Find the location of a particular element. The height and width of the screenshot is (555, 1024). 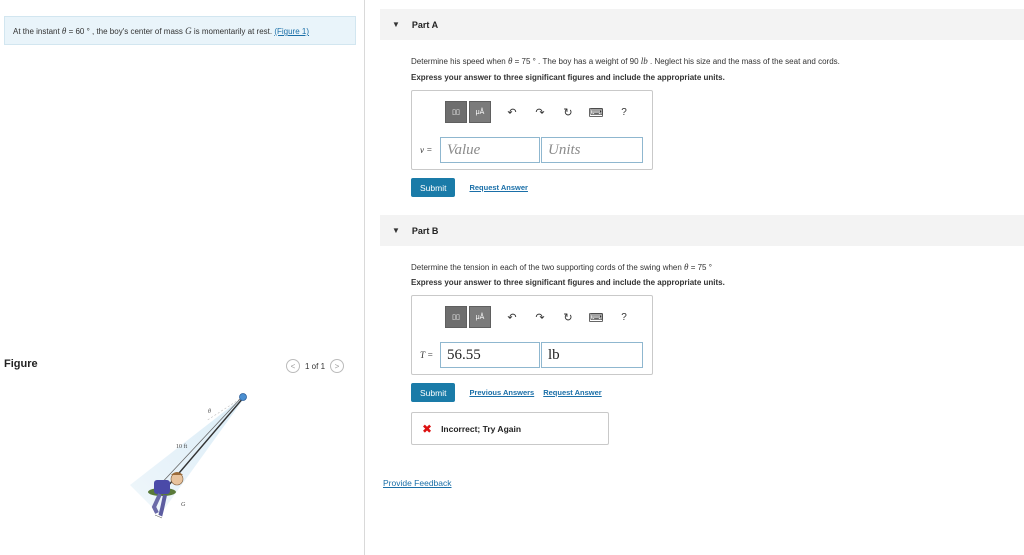

provide-feedback-link: Provide Feedback is located at coordinates (417, 483).